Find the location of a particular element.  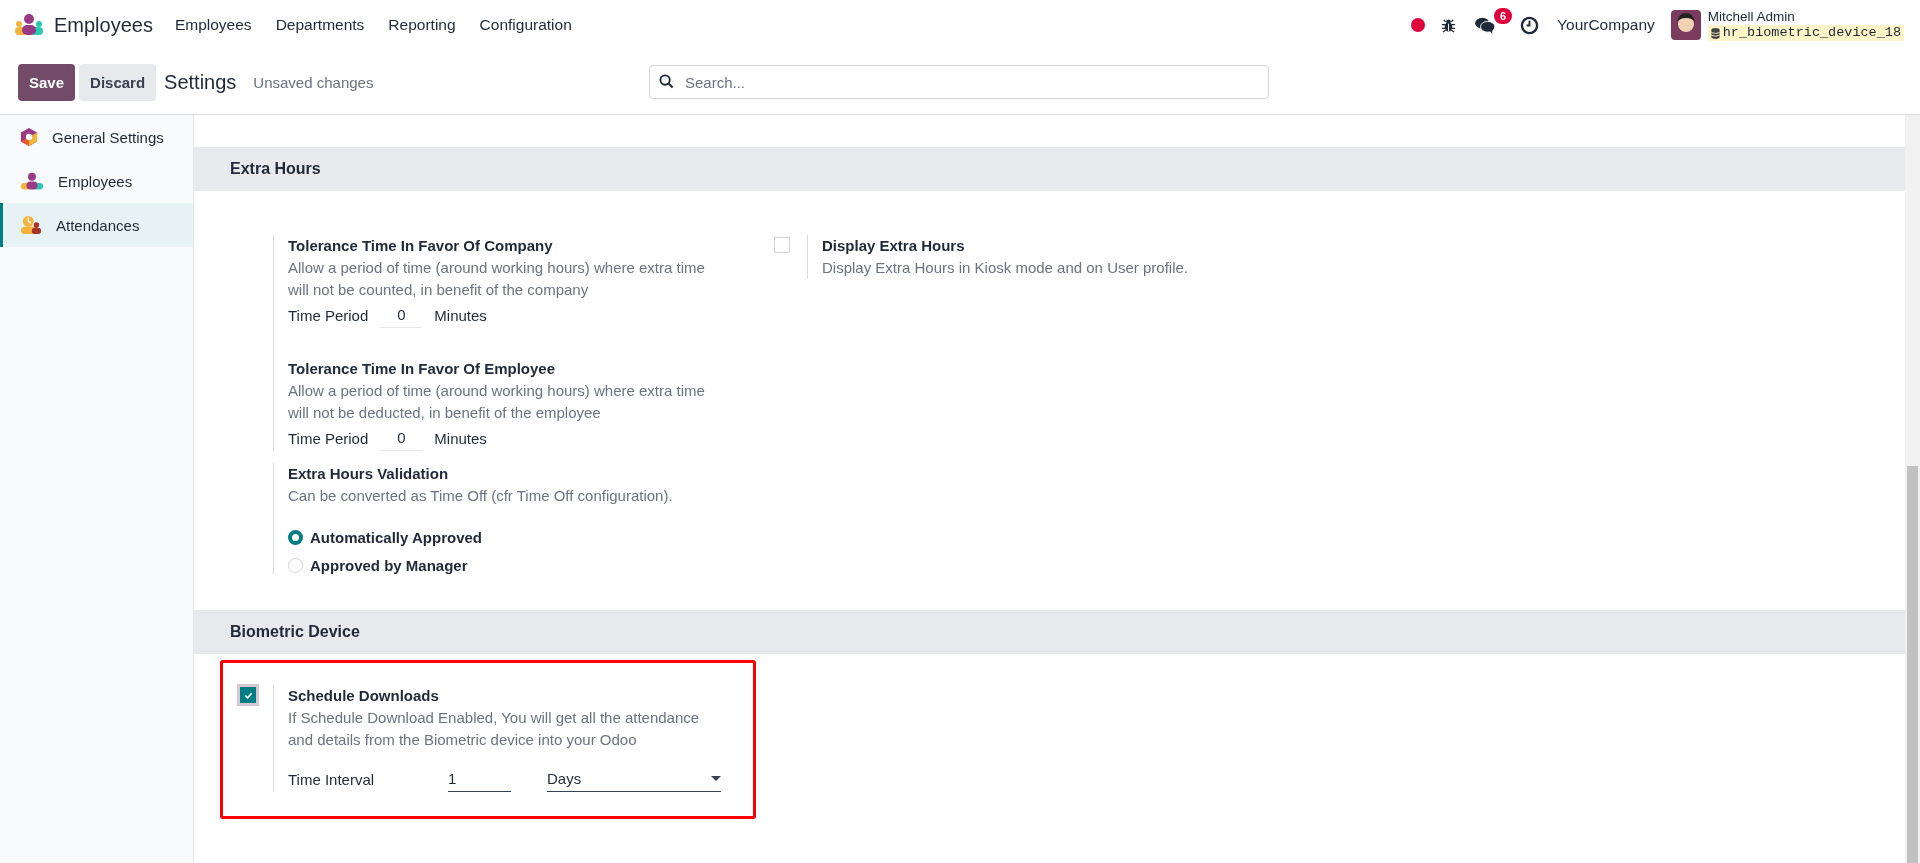

company-switcher: YourCompany is located at coordinates (1606, 25).